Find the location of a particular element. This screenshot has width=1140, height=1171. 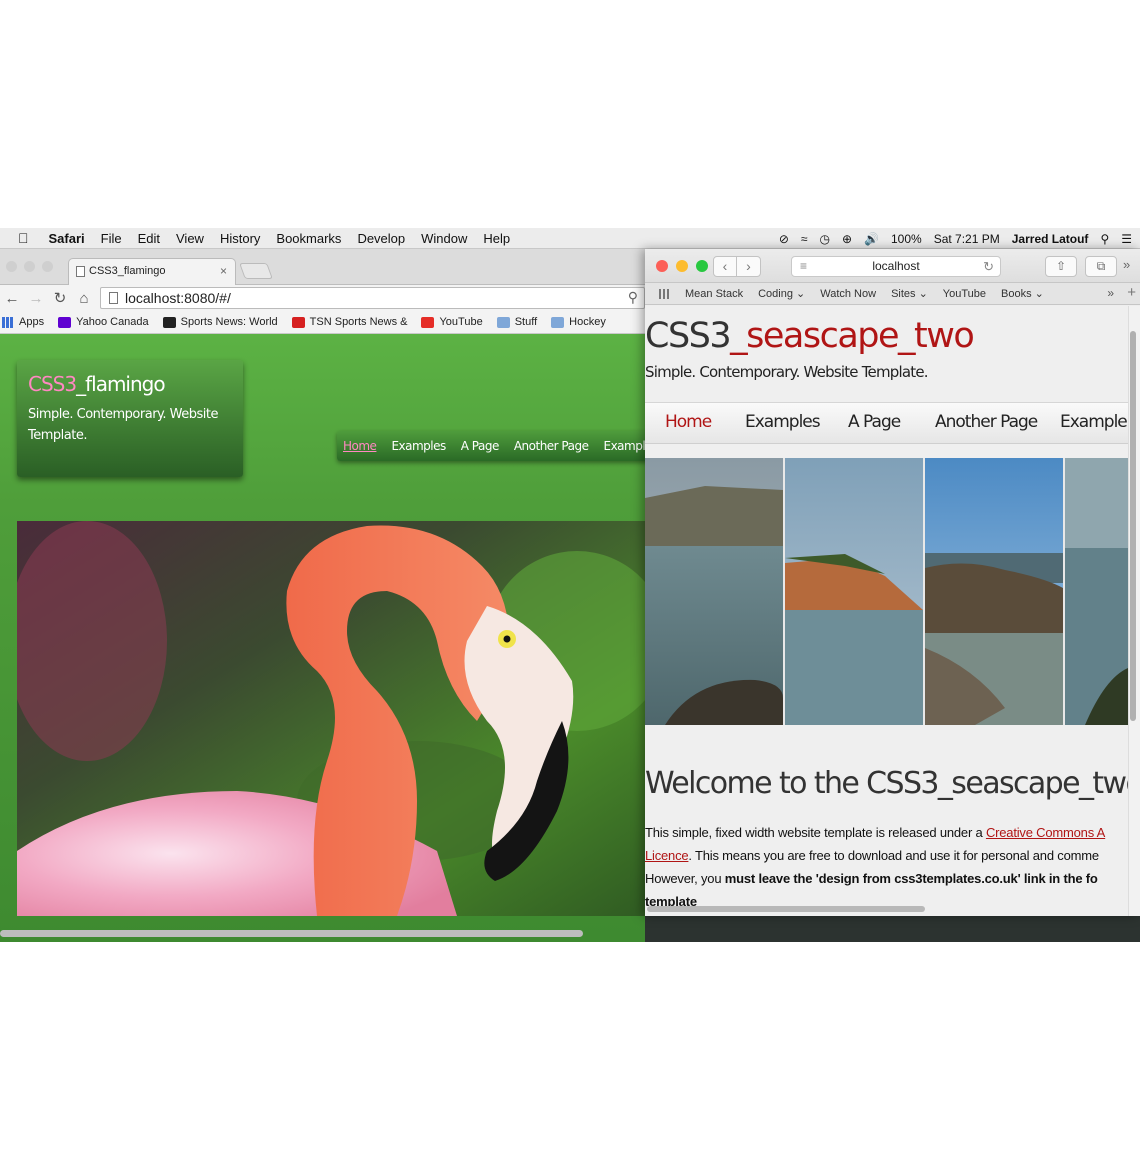

tabs-overview-icon: ⧉ is located at coordinates (1101, 266).